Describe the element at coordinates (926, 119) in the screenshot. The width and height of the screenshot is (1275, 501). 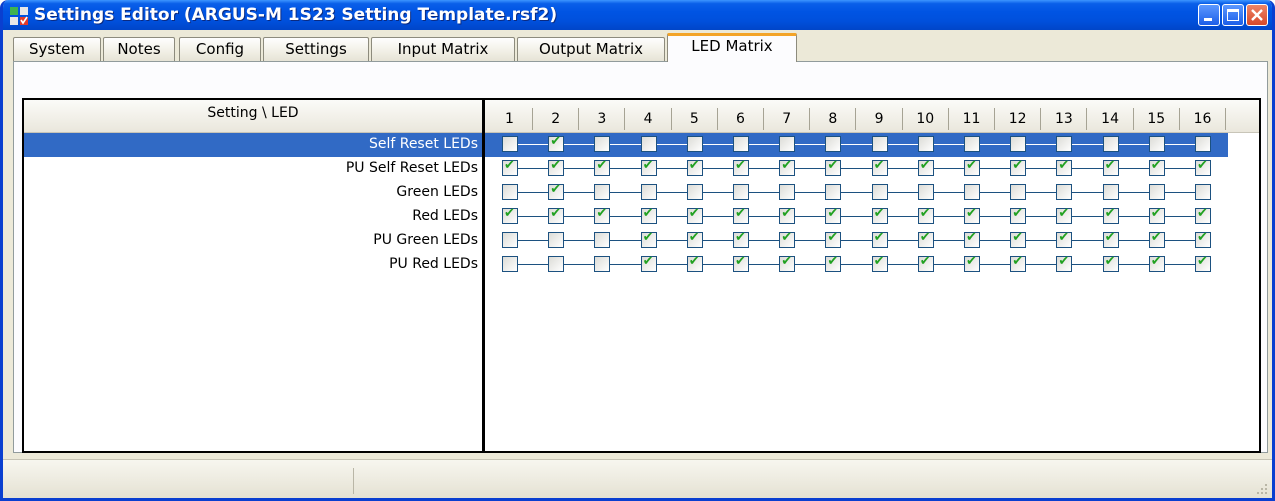
I see `column-header-10: 10` at that location.